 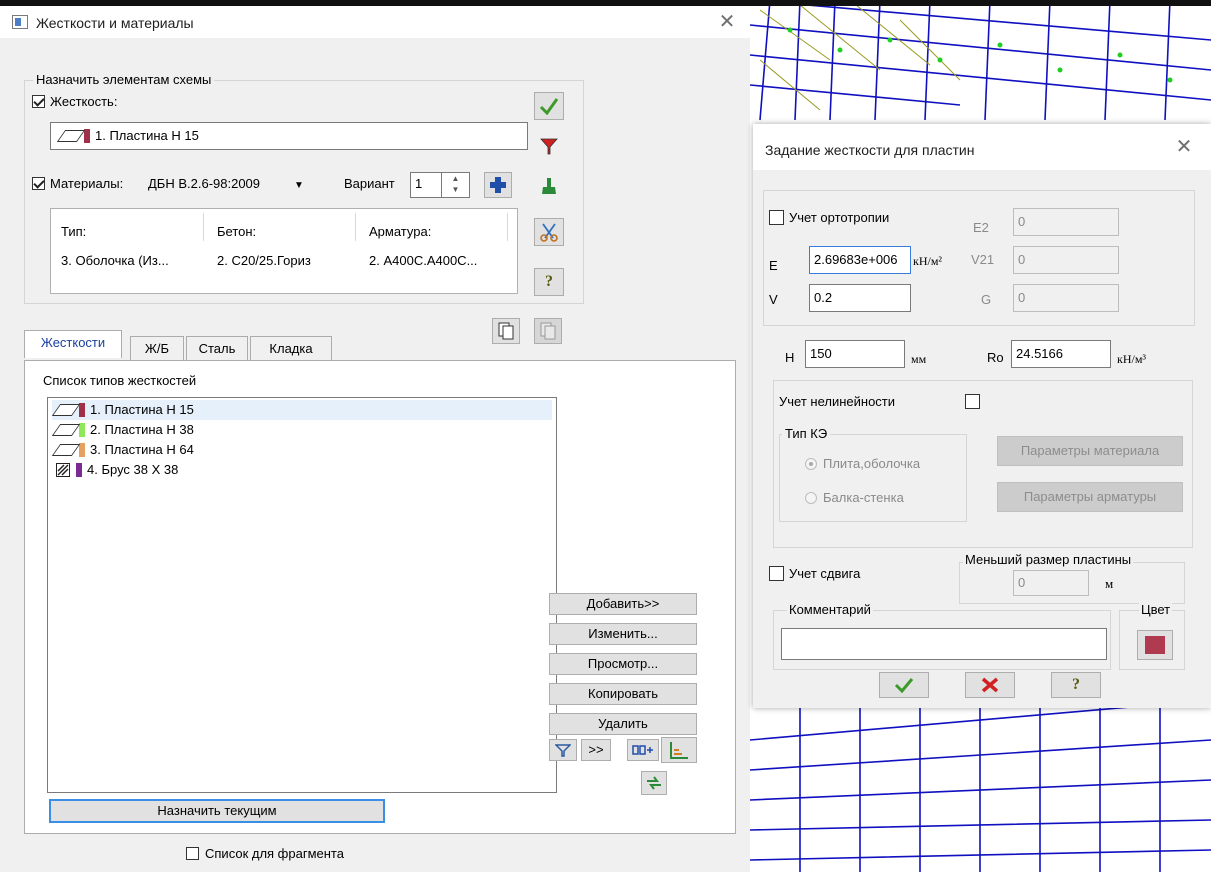 What do you see at coordinates (643, 750) in the screenshot?
I see `columns-button` at bounding box center [643, 750].